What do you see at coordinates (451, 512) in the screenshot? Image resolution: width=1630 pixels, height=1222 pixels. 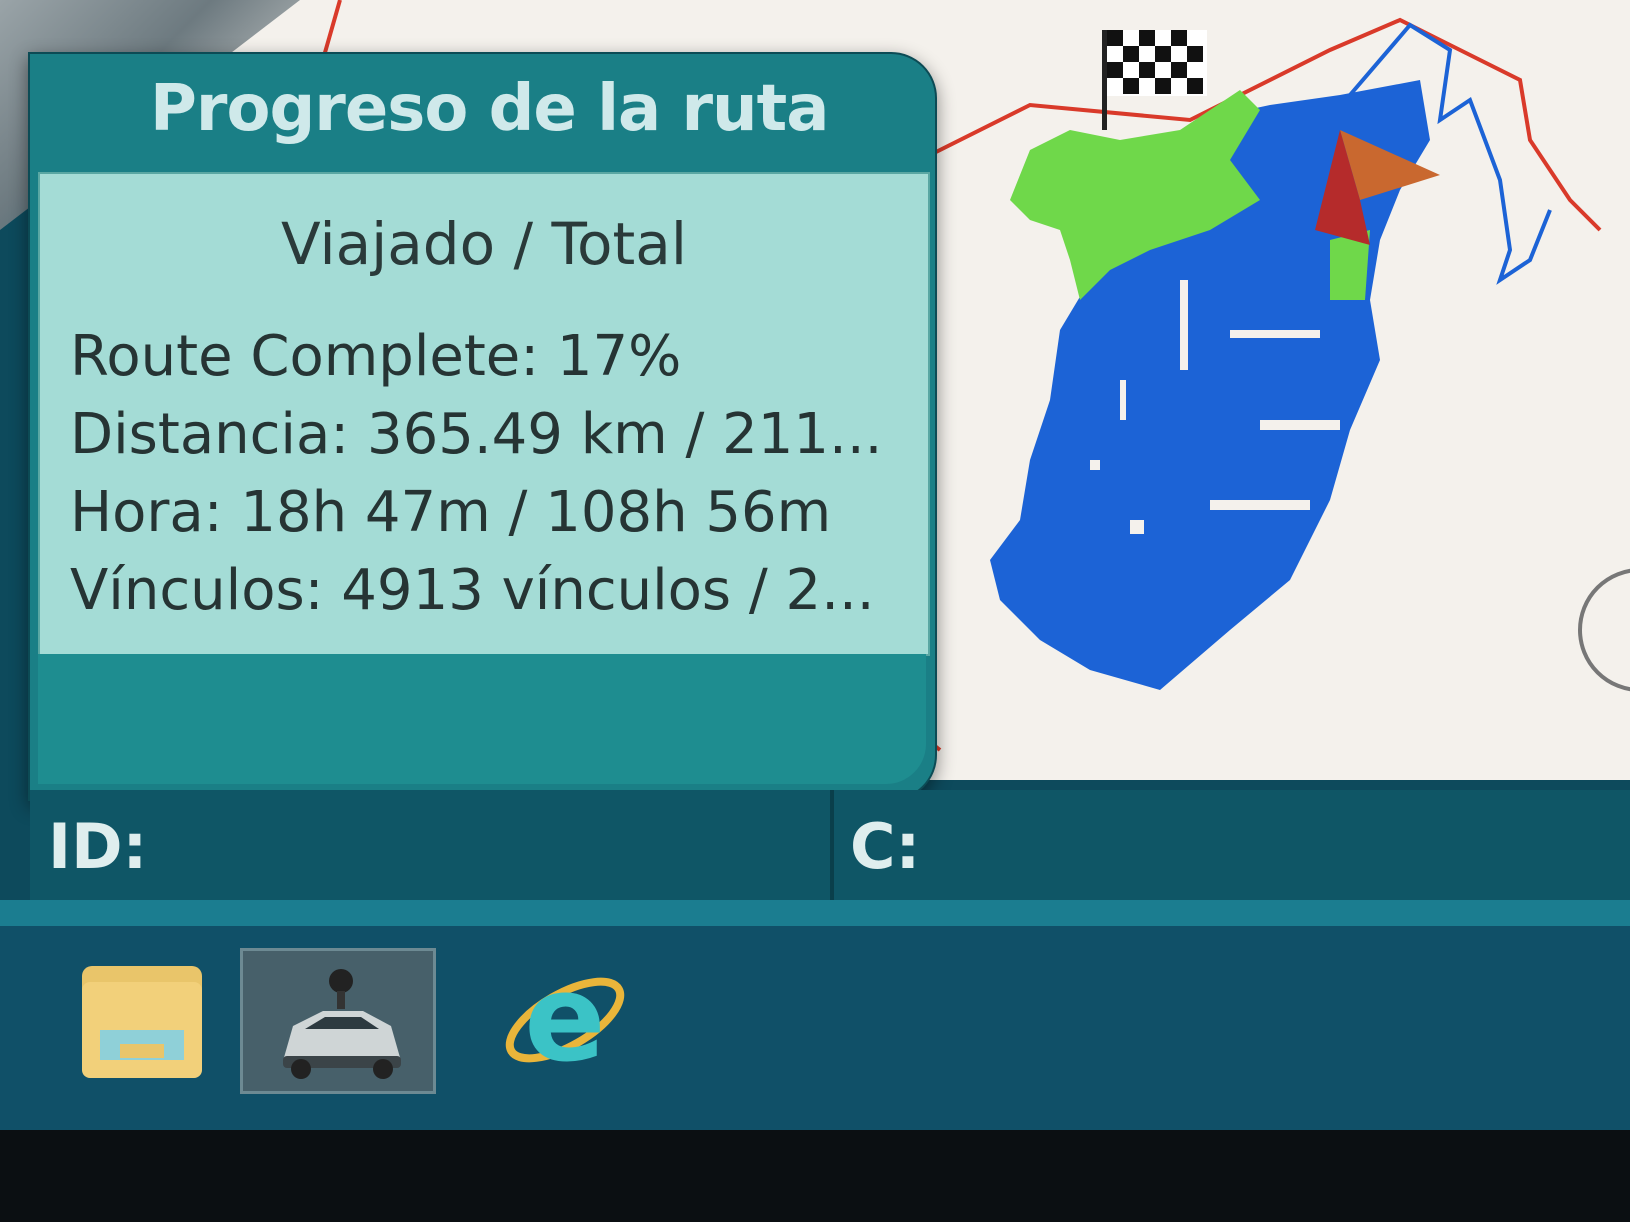 I see `time-stat: Hora: 18h 47m / 108h 56m` at bounding box center [451, 512].